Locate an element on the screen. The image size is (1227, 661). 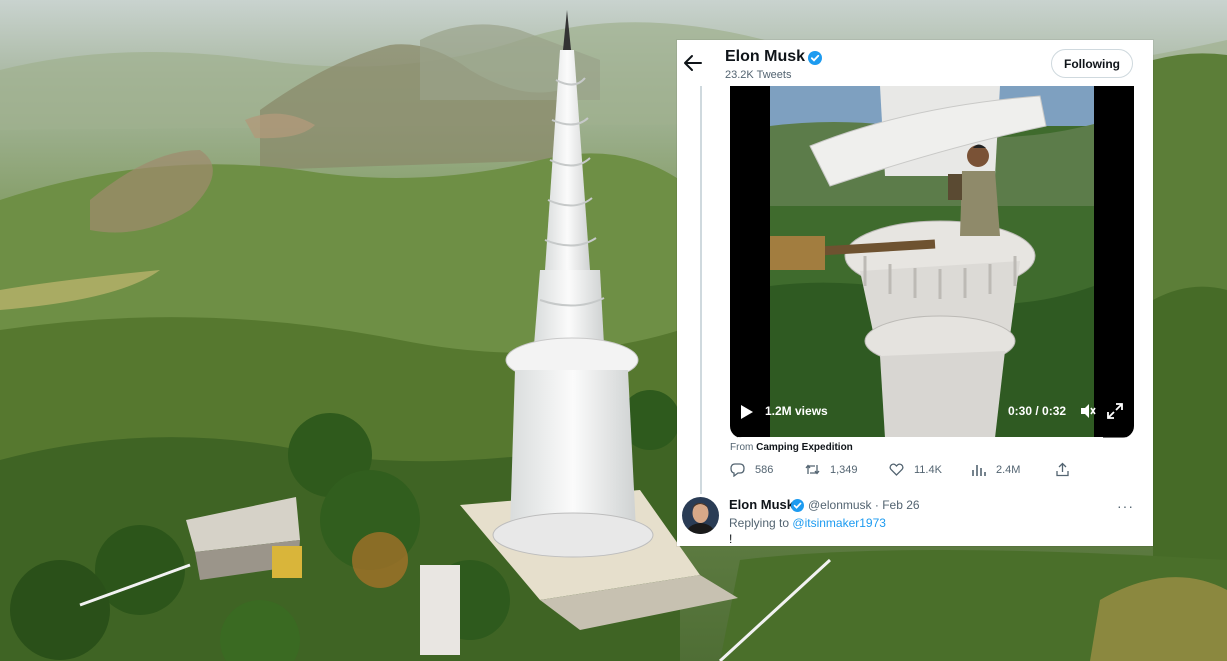
profile-header: Elon Musk 23.2K Tweets Following is located at coordinates (915, 63).